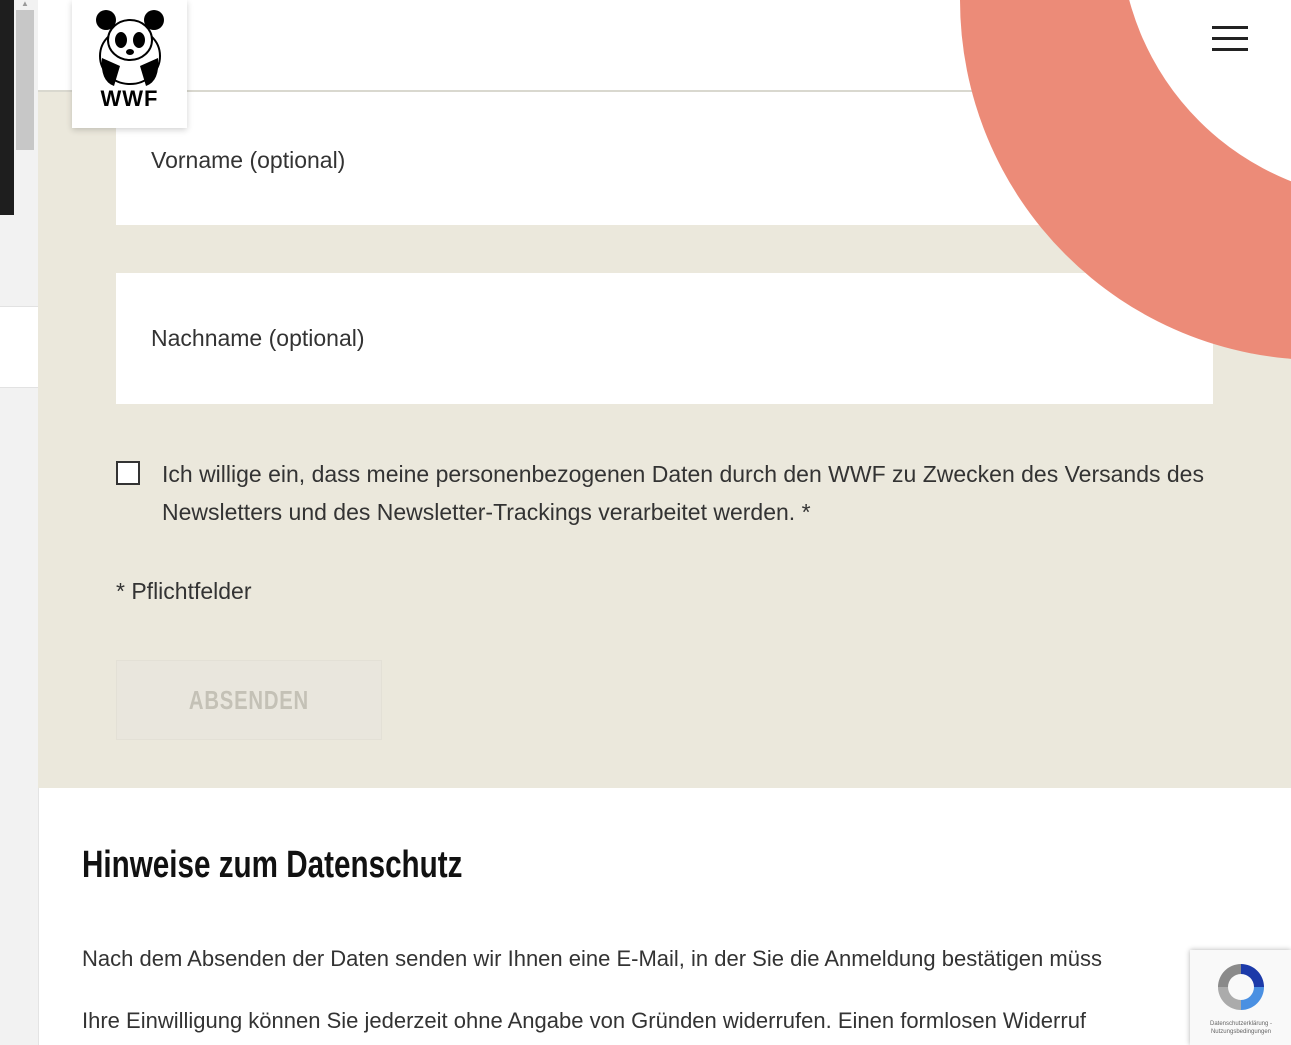 The height and width of the screenshot is (1045, 1291). Describe the element at coordinates (7, 107) in the screenshot. I see `dark-panel` at that location.